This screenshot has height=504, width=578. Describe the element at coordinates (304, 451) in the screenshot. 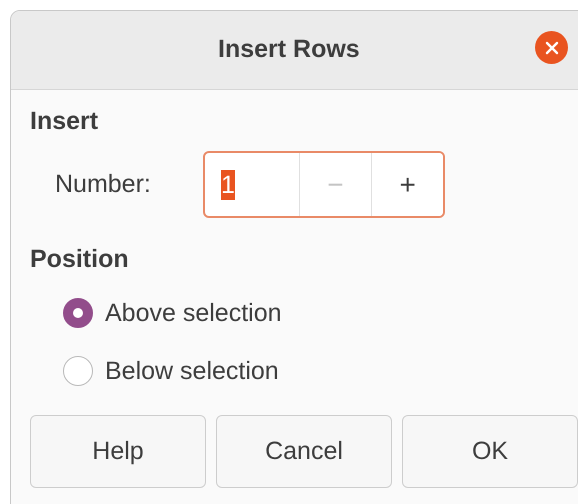

I see `dialog-button: Cancel` at that location.